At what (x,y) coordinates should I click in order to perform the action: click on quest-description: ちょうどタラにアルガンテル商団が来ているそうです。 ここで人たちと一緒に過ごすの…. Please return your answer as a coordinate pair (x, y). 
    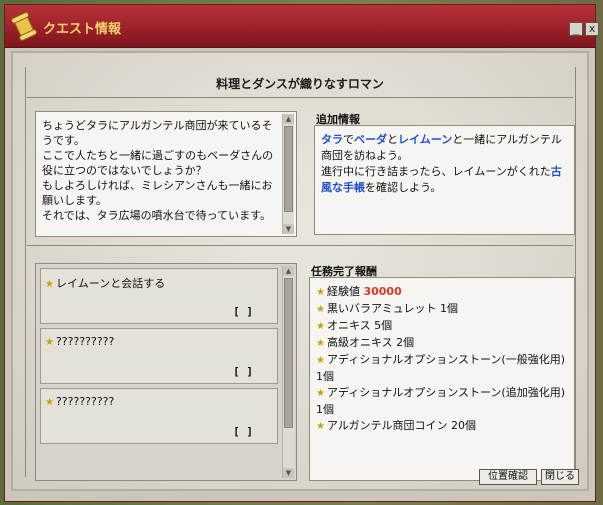
    Looking at the image, I should click on (158, 170).